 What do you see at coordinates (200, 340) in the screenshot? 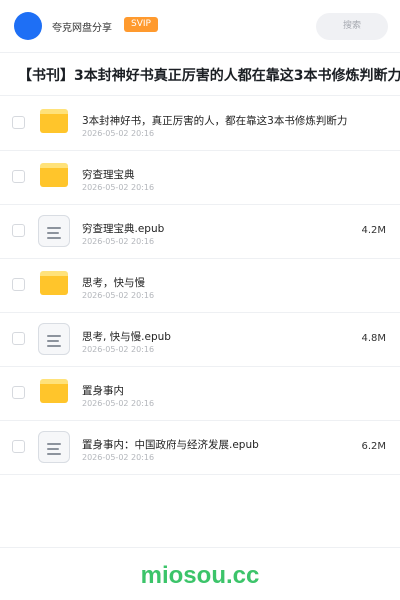
I see `list-item: 思考, 快与慢.epub 2026-05-02 20:16 4.8M` at bounding box center [200, 340].